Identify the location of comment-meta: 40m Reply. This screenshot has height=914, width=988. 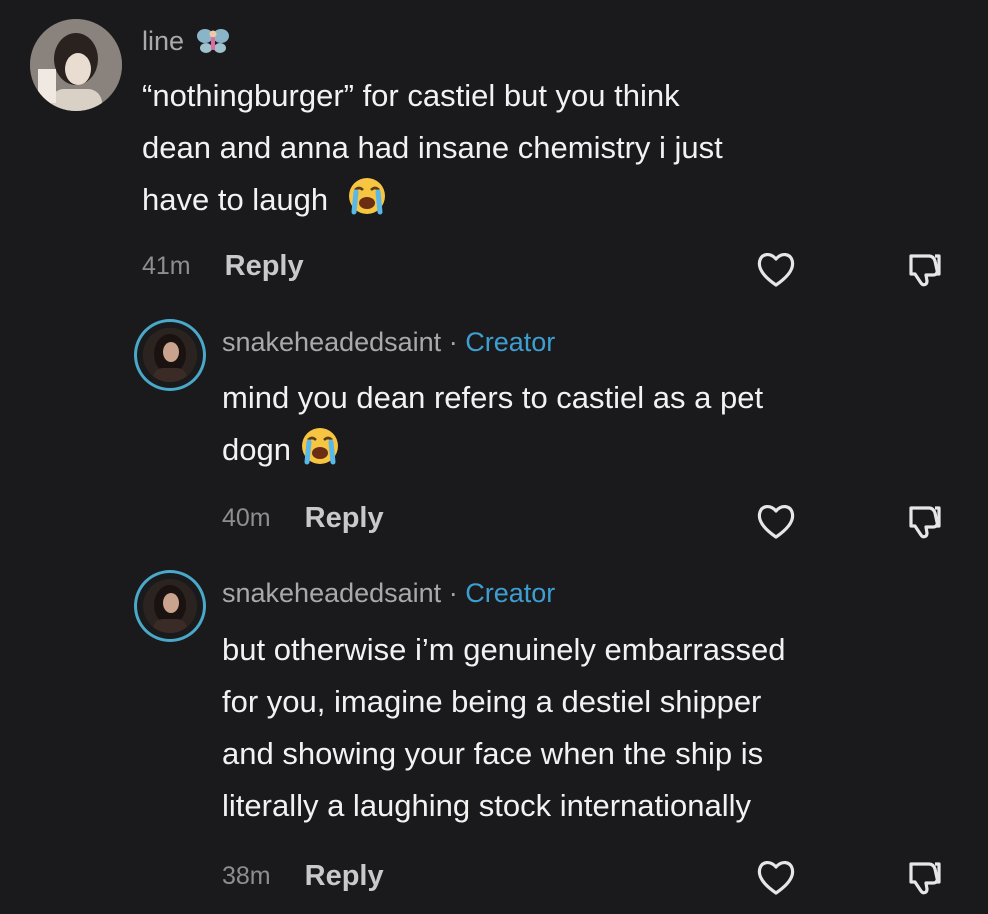
(303, 518).